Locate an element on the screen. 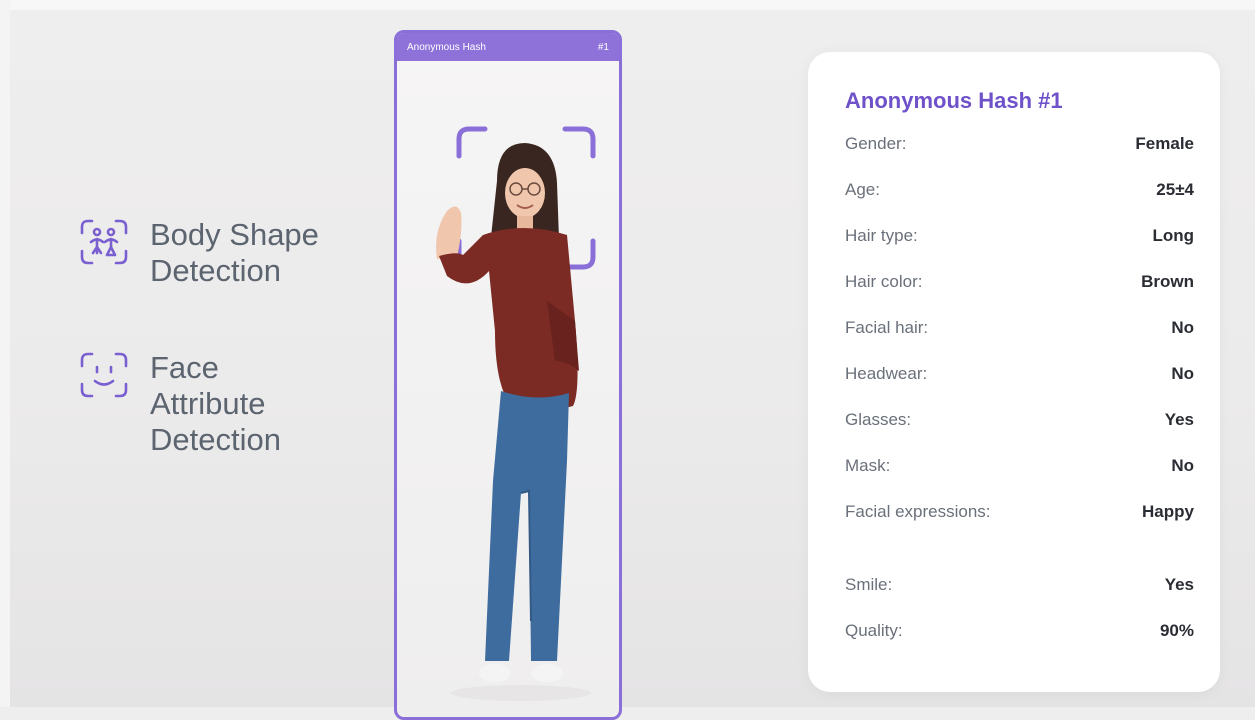 The height and width of the screenshot is (720, 1255). attribute-row-age: Age: 25±4 is located at coordinates (1019, 203).